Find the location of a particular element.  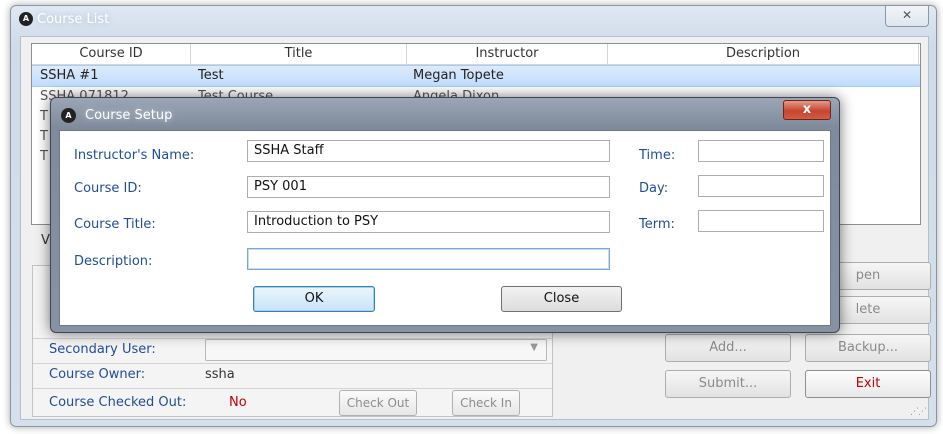

checked-out-label: Course Checked Out: is located at coordinates (118, 402).